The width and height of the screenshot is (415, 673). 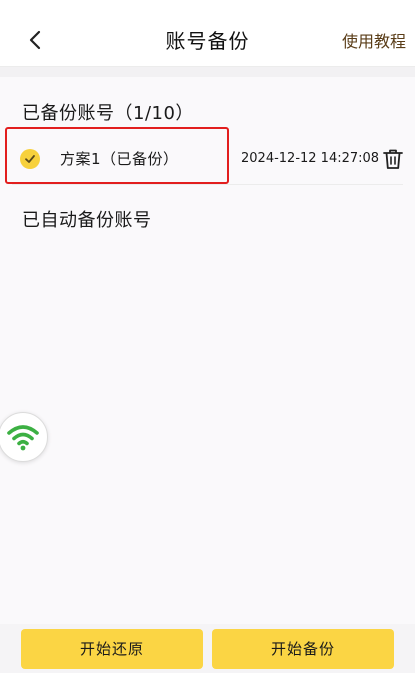 What do you see at coordinates (303, 649) in the screenshot?
I see `start-backup-button: 开始备份` at bounding box center [303, 649].